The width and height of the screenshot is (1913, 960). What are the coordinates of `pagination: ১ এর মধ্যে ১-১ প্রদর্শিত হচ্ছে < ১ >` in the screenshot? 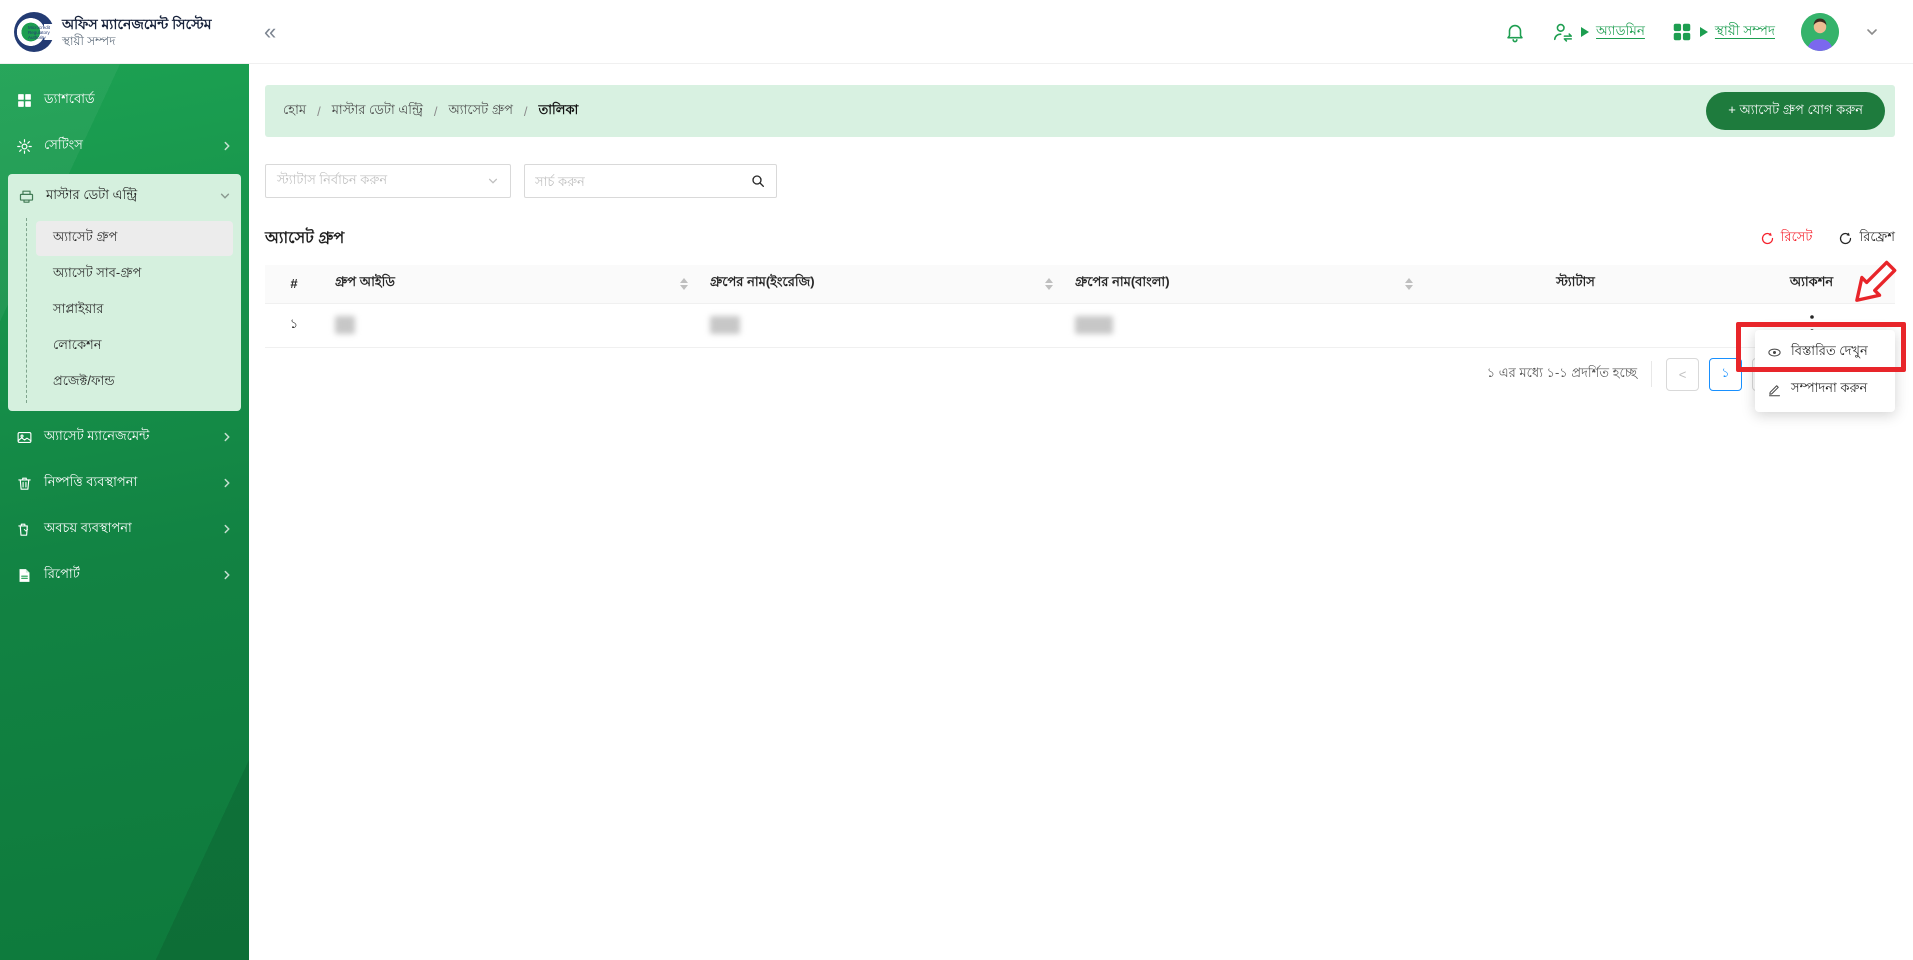 It's located at (1080, 369).